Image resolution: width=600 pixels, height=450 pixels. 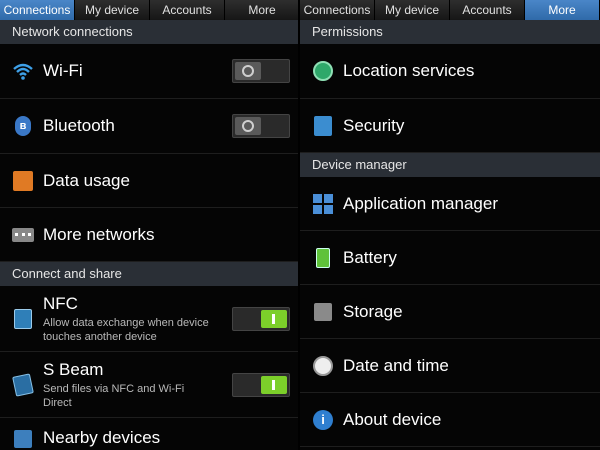 What do you see at coordinates (420, 203) in the screenshot?
I see `application-manager-label: Application manager` at bounding box center [420, 203].